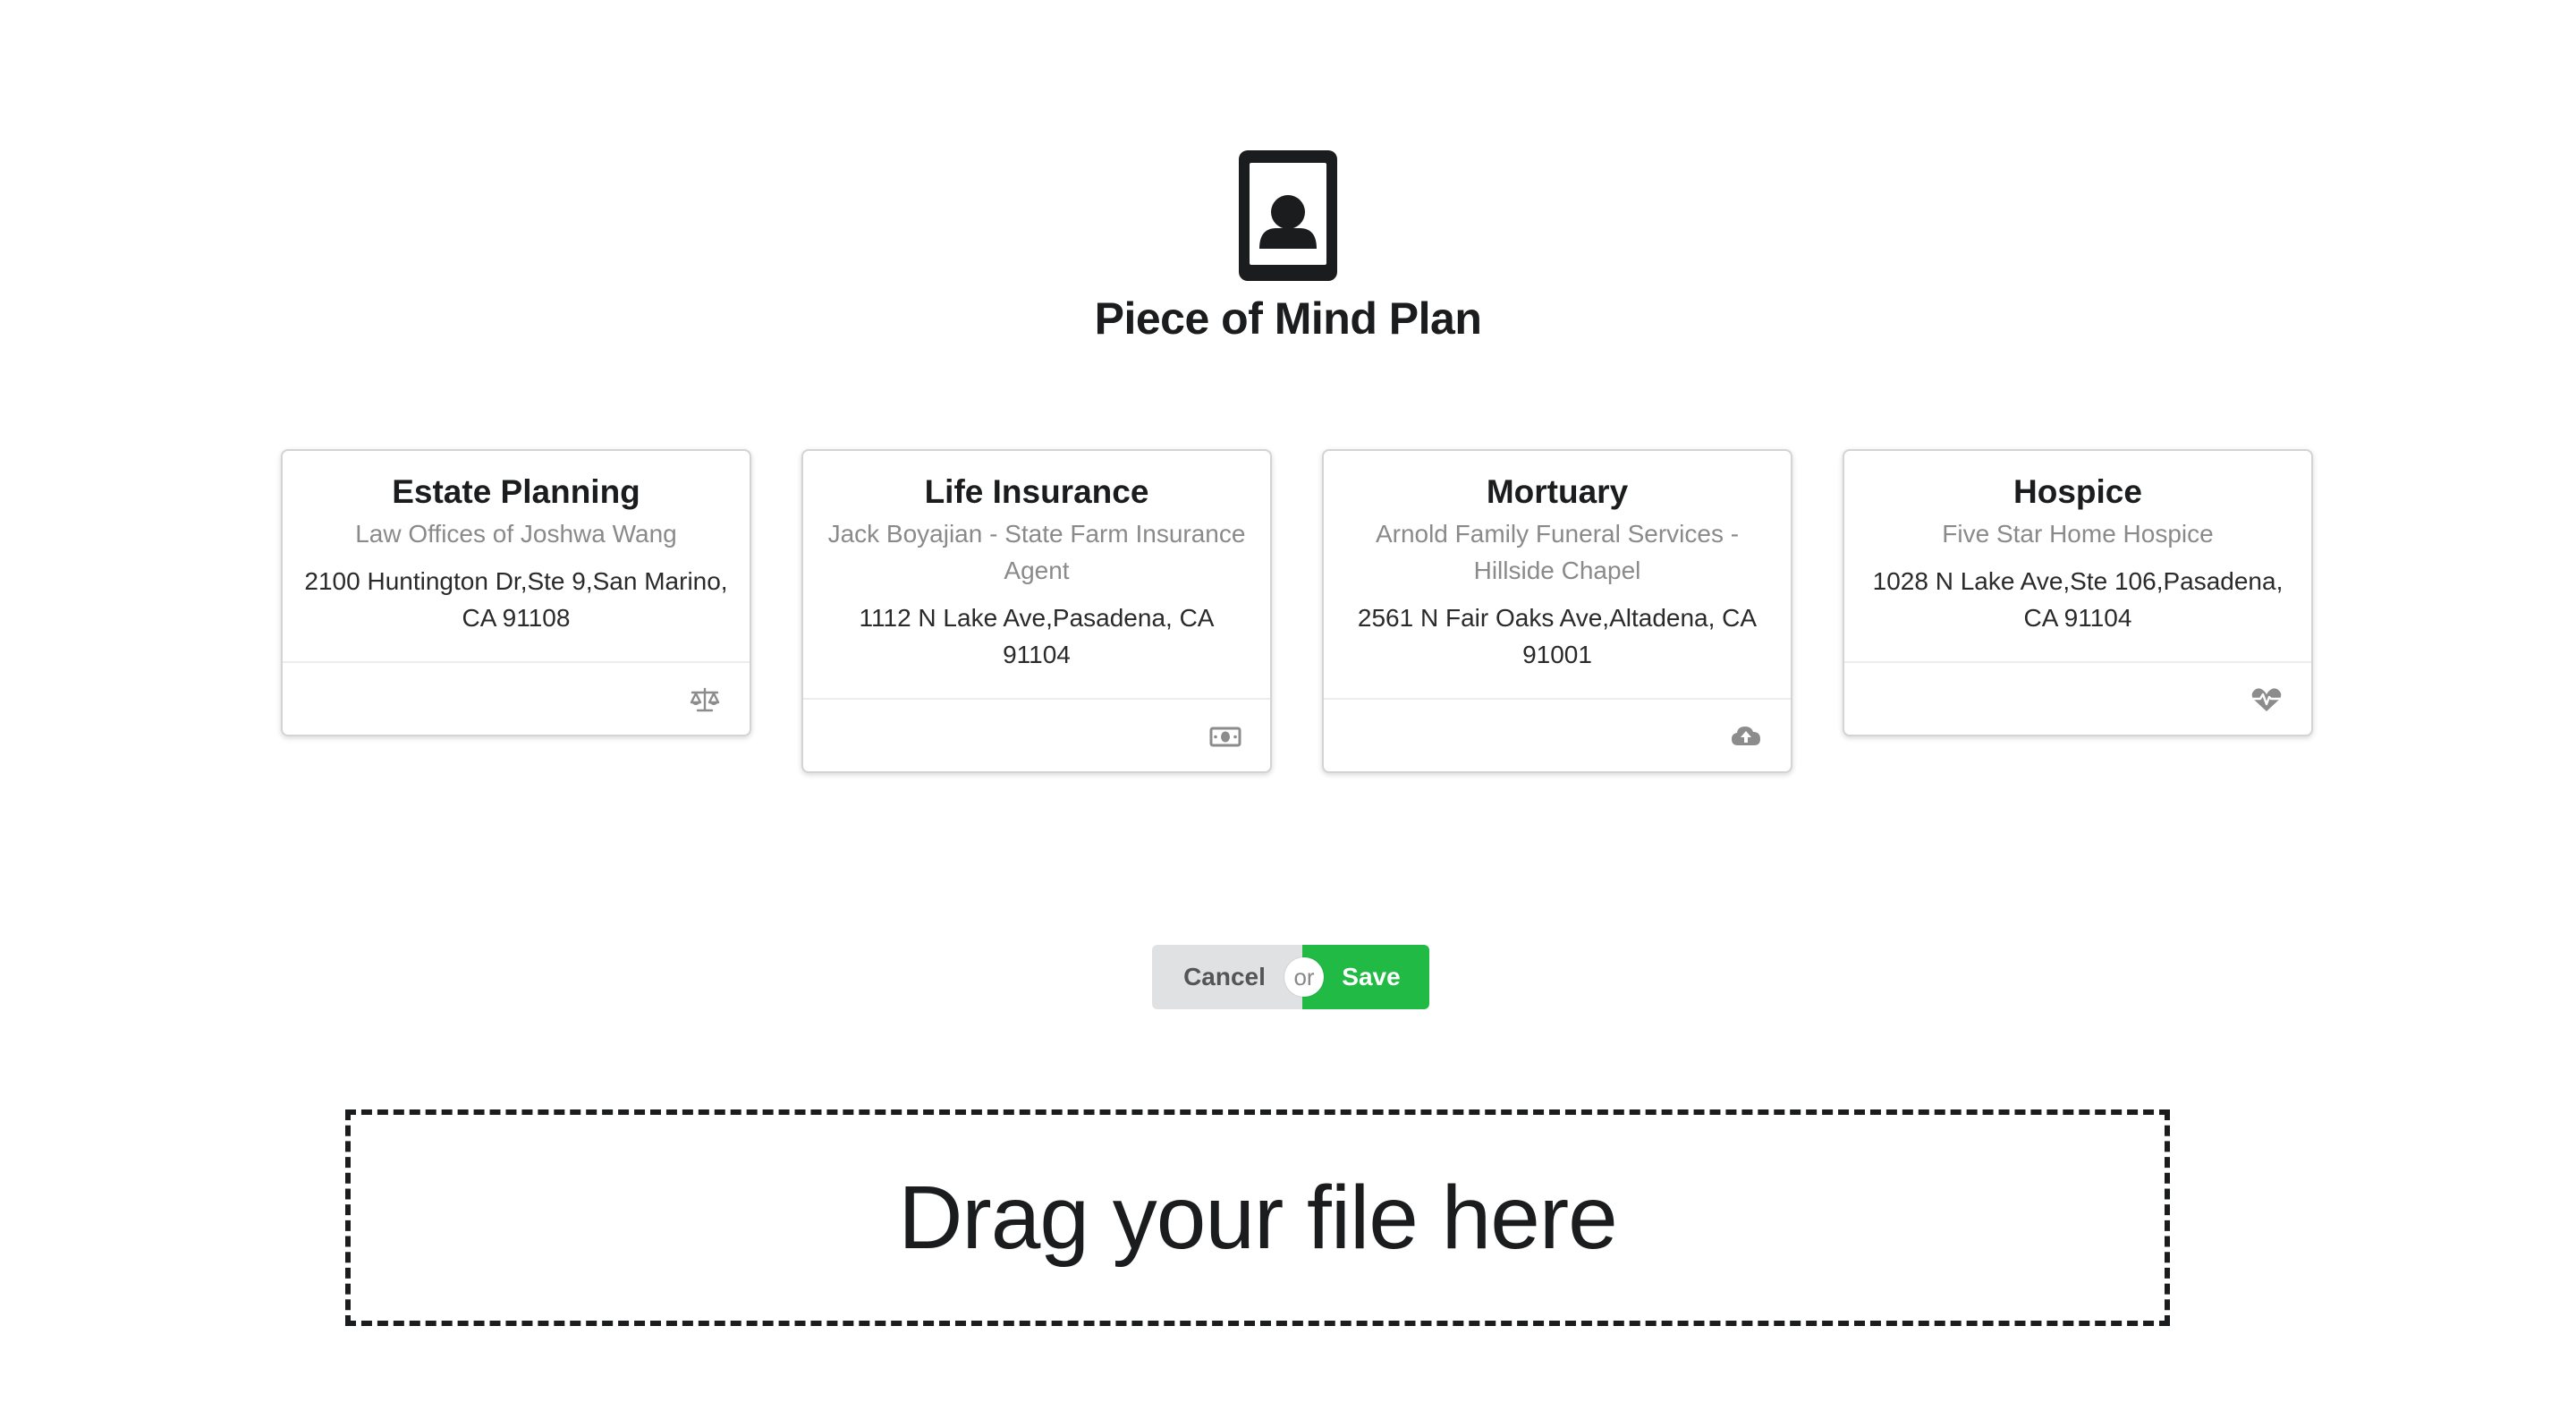 The image size is (2576, 1428). I want to click on cancel-button: Cancel, so click(1227, 977).